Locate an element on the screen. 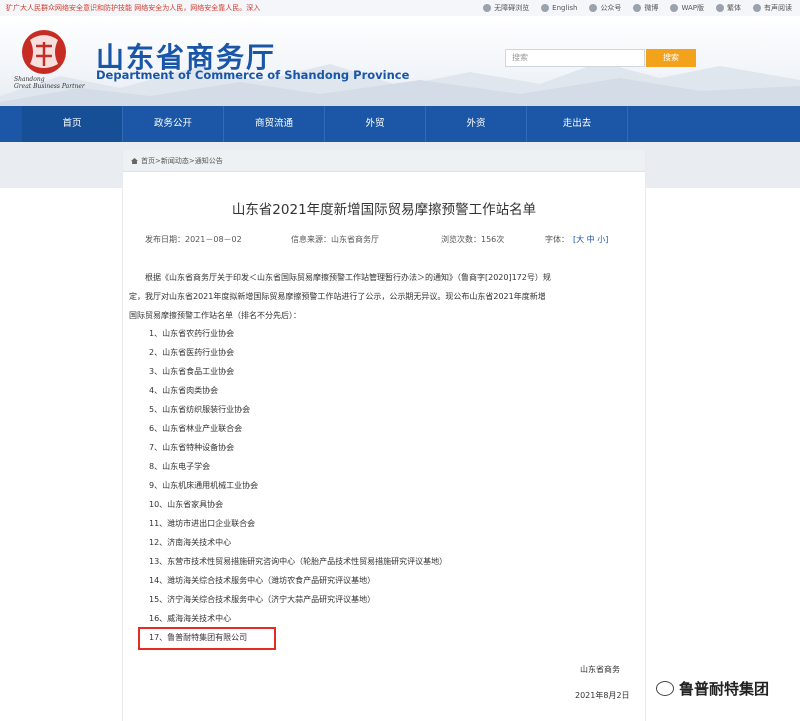  link-accessibility: 无障碍浏览 is located at coordinates (506, 8).